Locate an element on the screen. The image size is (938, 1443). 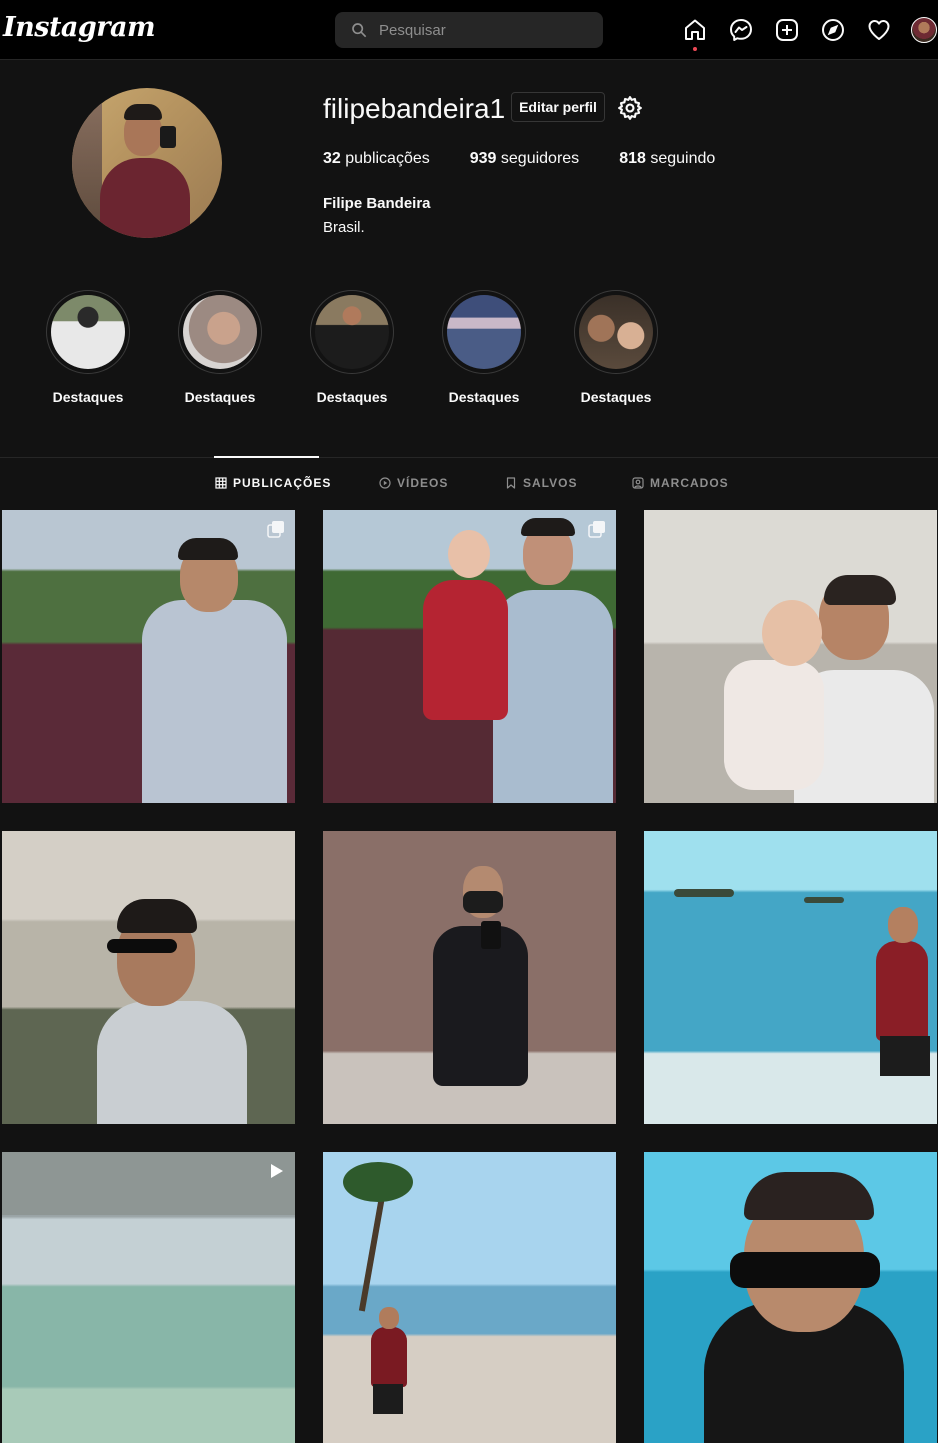
following-count-label: seguindo is located at coordinates (683, 158).